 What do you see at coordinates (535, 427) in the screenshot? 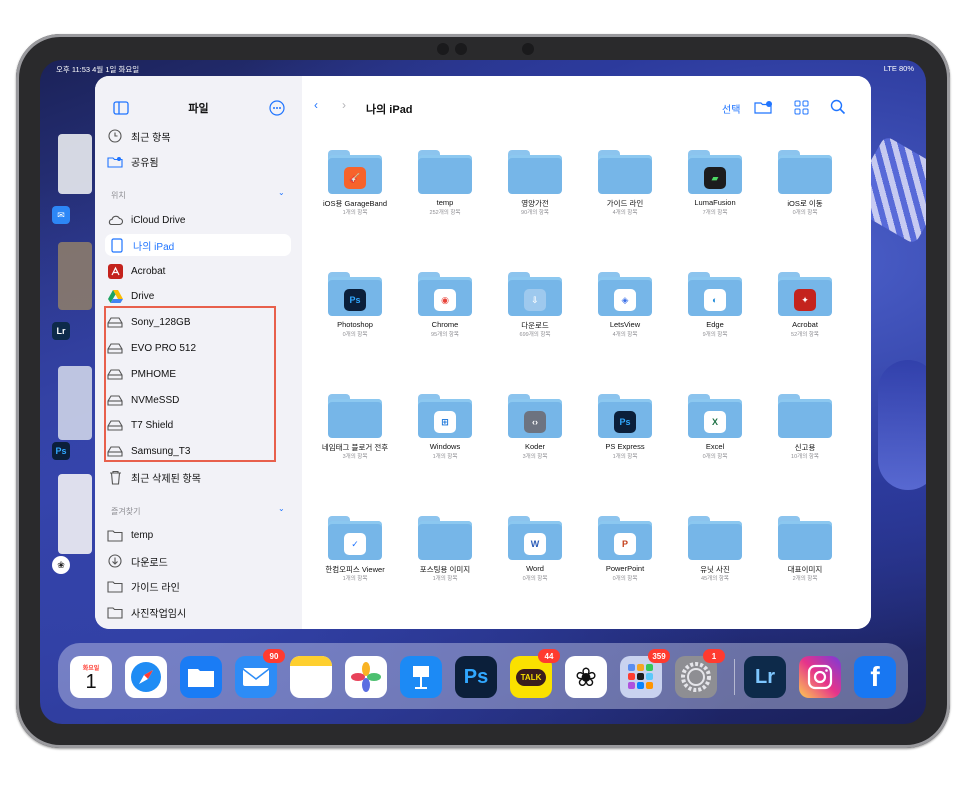
I see `folder-item: ‹› Koder 3개의 항목` at bounding box center [535, 427].